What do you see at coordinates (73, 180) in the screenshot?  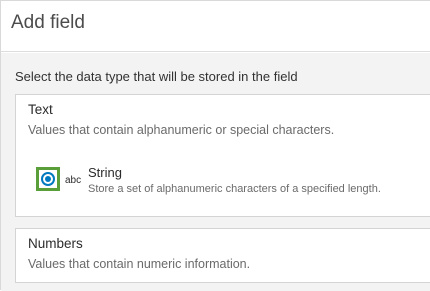 I see `string-type-icon: abc` at bounding box center [73, 180].